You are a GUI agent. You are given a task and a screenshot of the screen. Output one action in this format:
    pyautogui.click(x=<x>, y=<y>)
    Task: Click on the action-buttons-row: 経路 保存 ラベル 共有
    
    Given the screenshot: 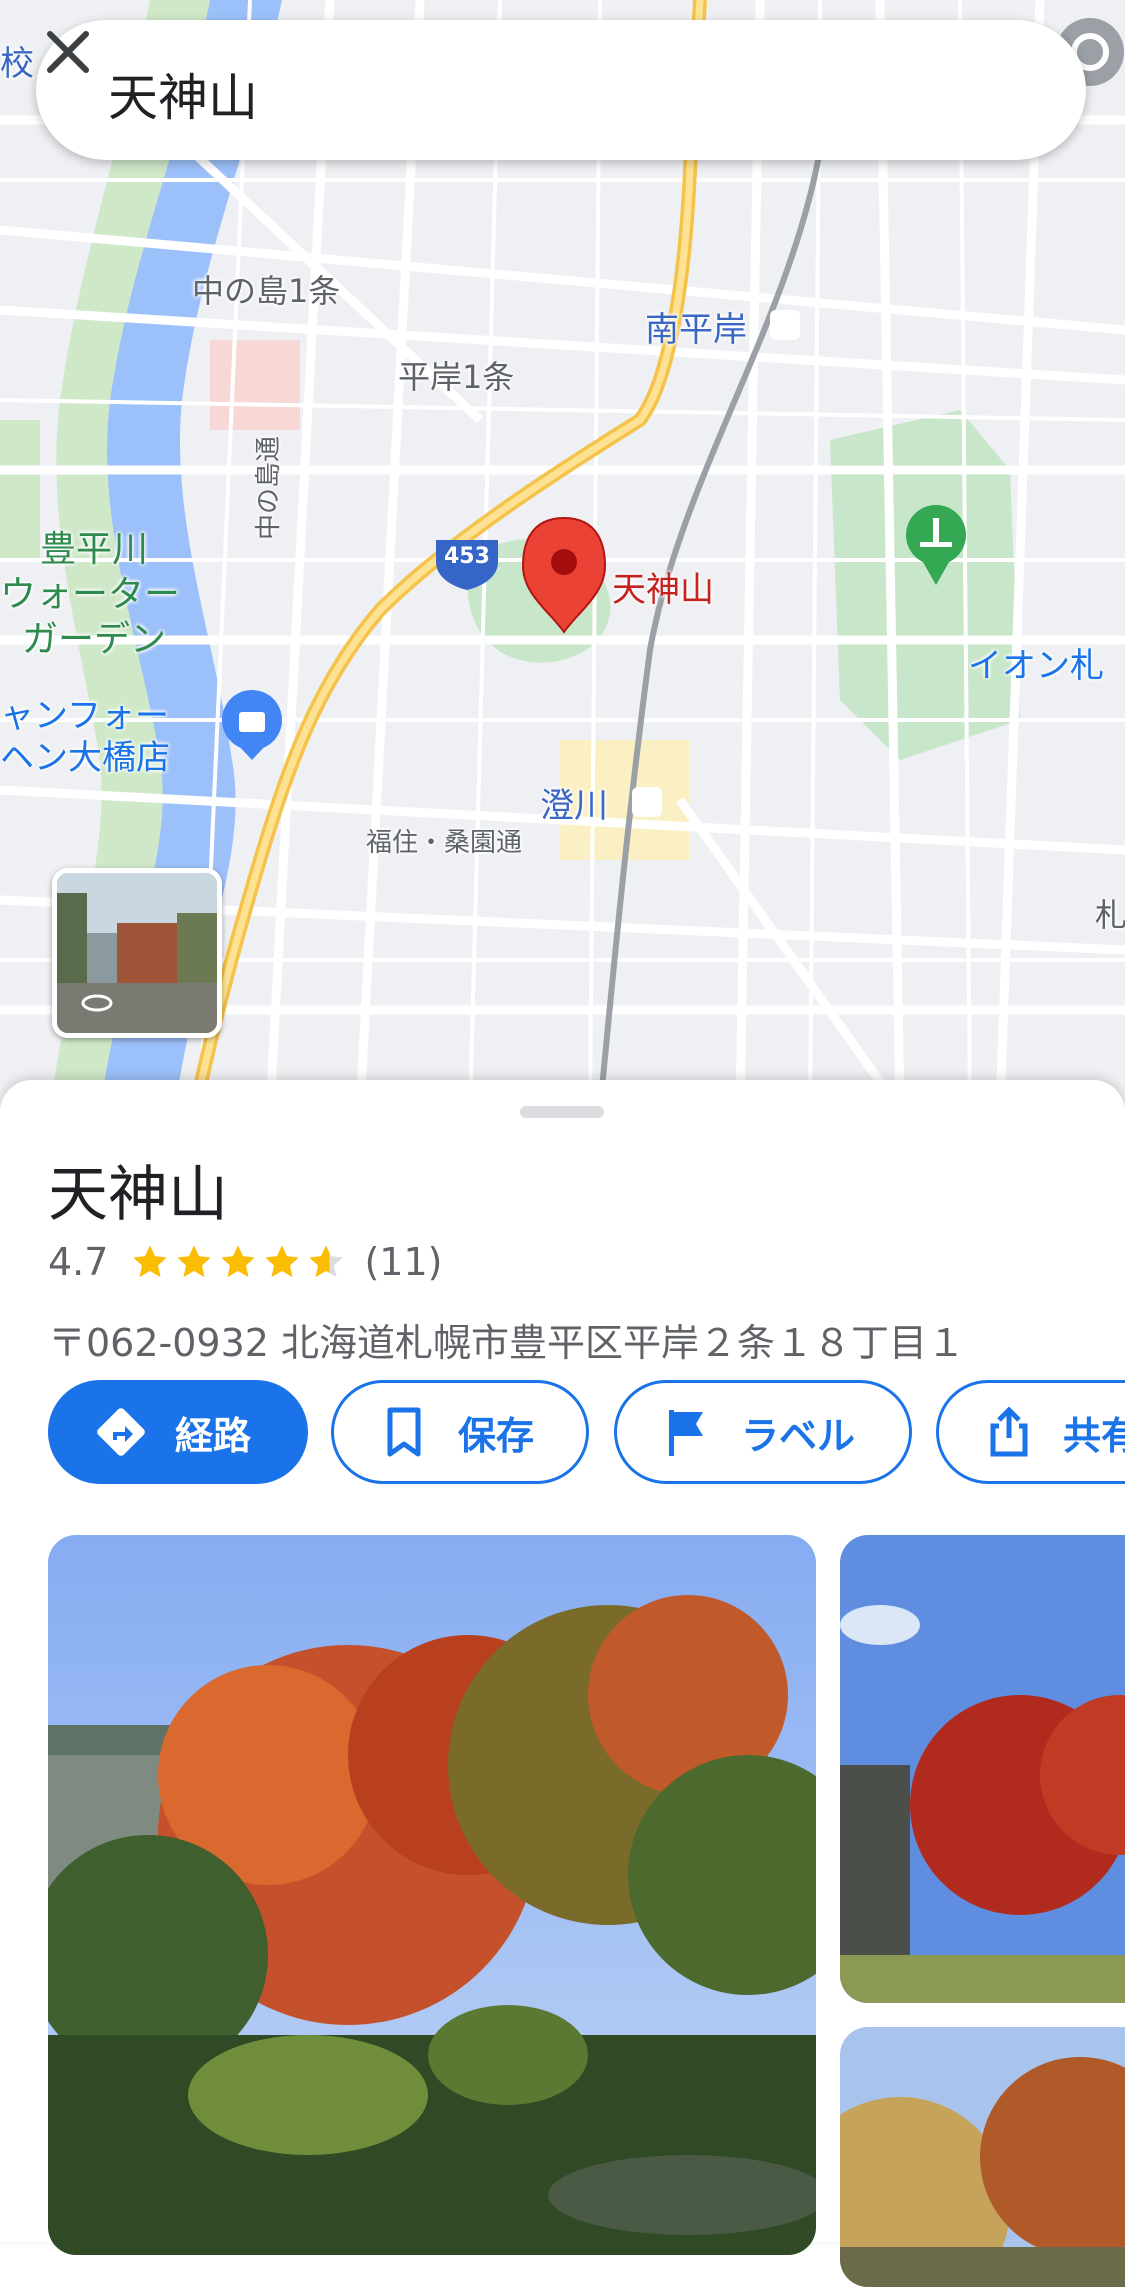 What is the action you would take?
    pyautogui.click(x=586, y=1434)
    